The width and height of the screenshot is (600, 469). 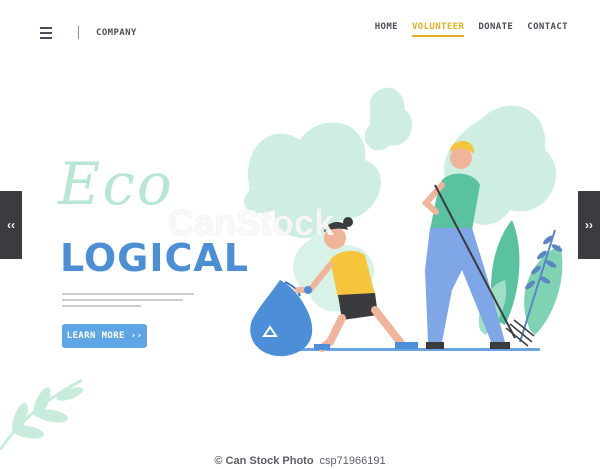 I want to click on nav-volunteer: VOLUNTEER, so click(x=438, y=29).